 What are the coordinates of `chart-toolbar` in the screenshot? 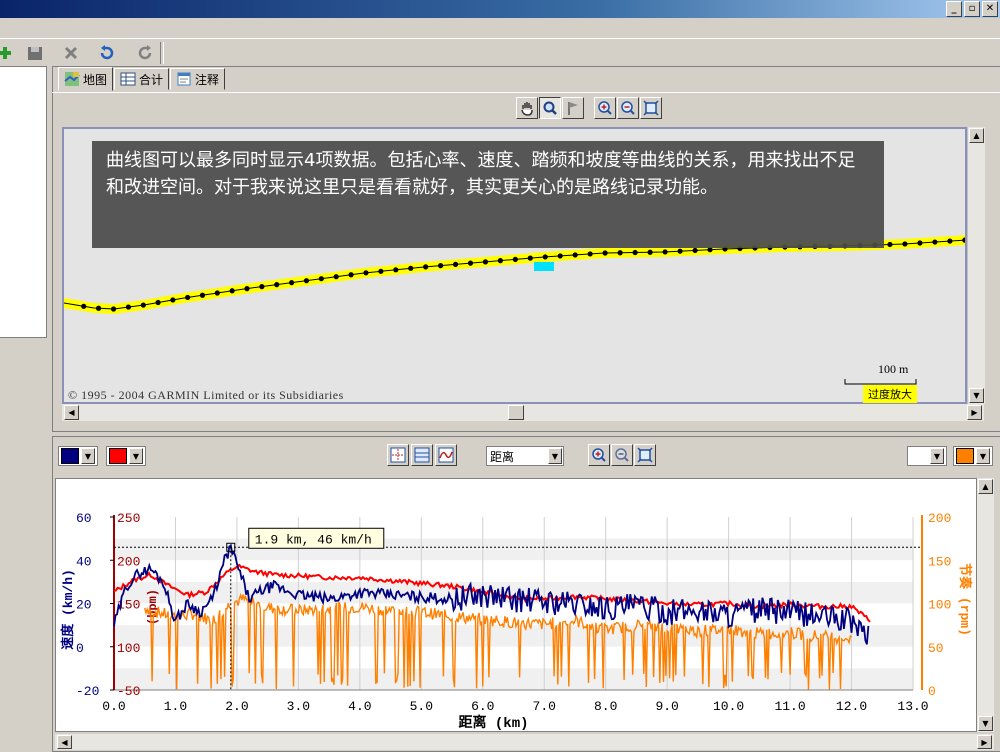 It's located at (422, 455).